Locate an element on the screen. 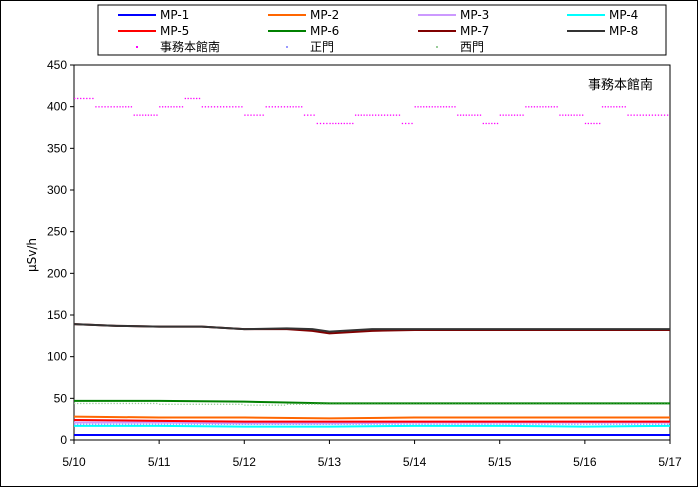  legend-label: MP-7 is located at coordinates (474, 31).